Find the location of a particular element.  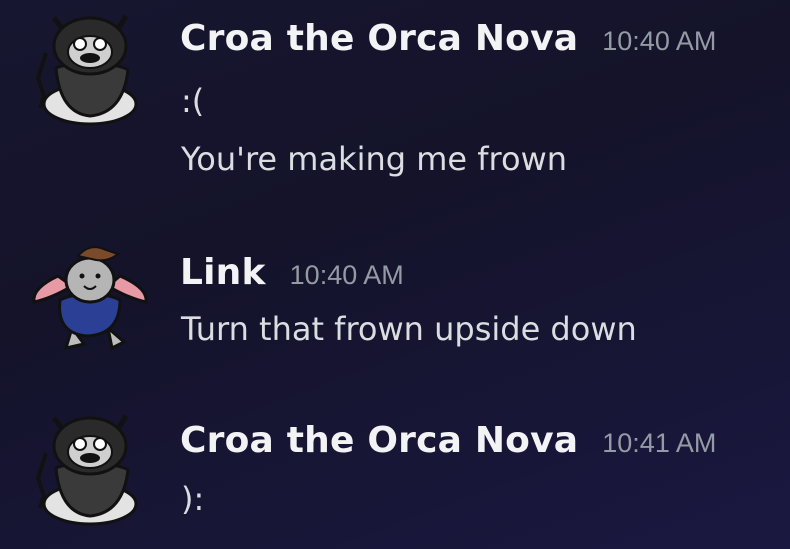

message-text: Turn that frown upside down is located at coordinates (409, 329).